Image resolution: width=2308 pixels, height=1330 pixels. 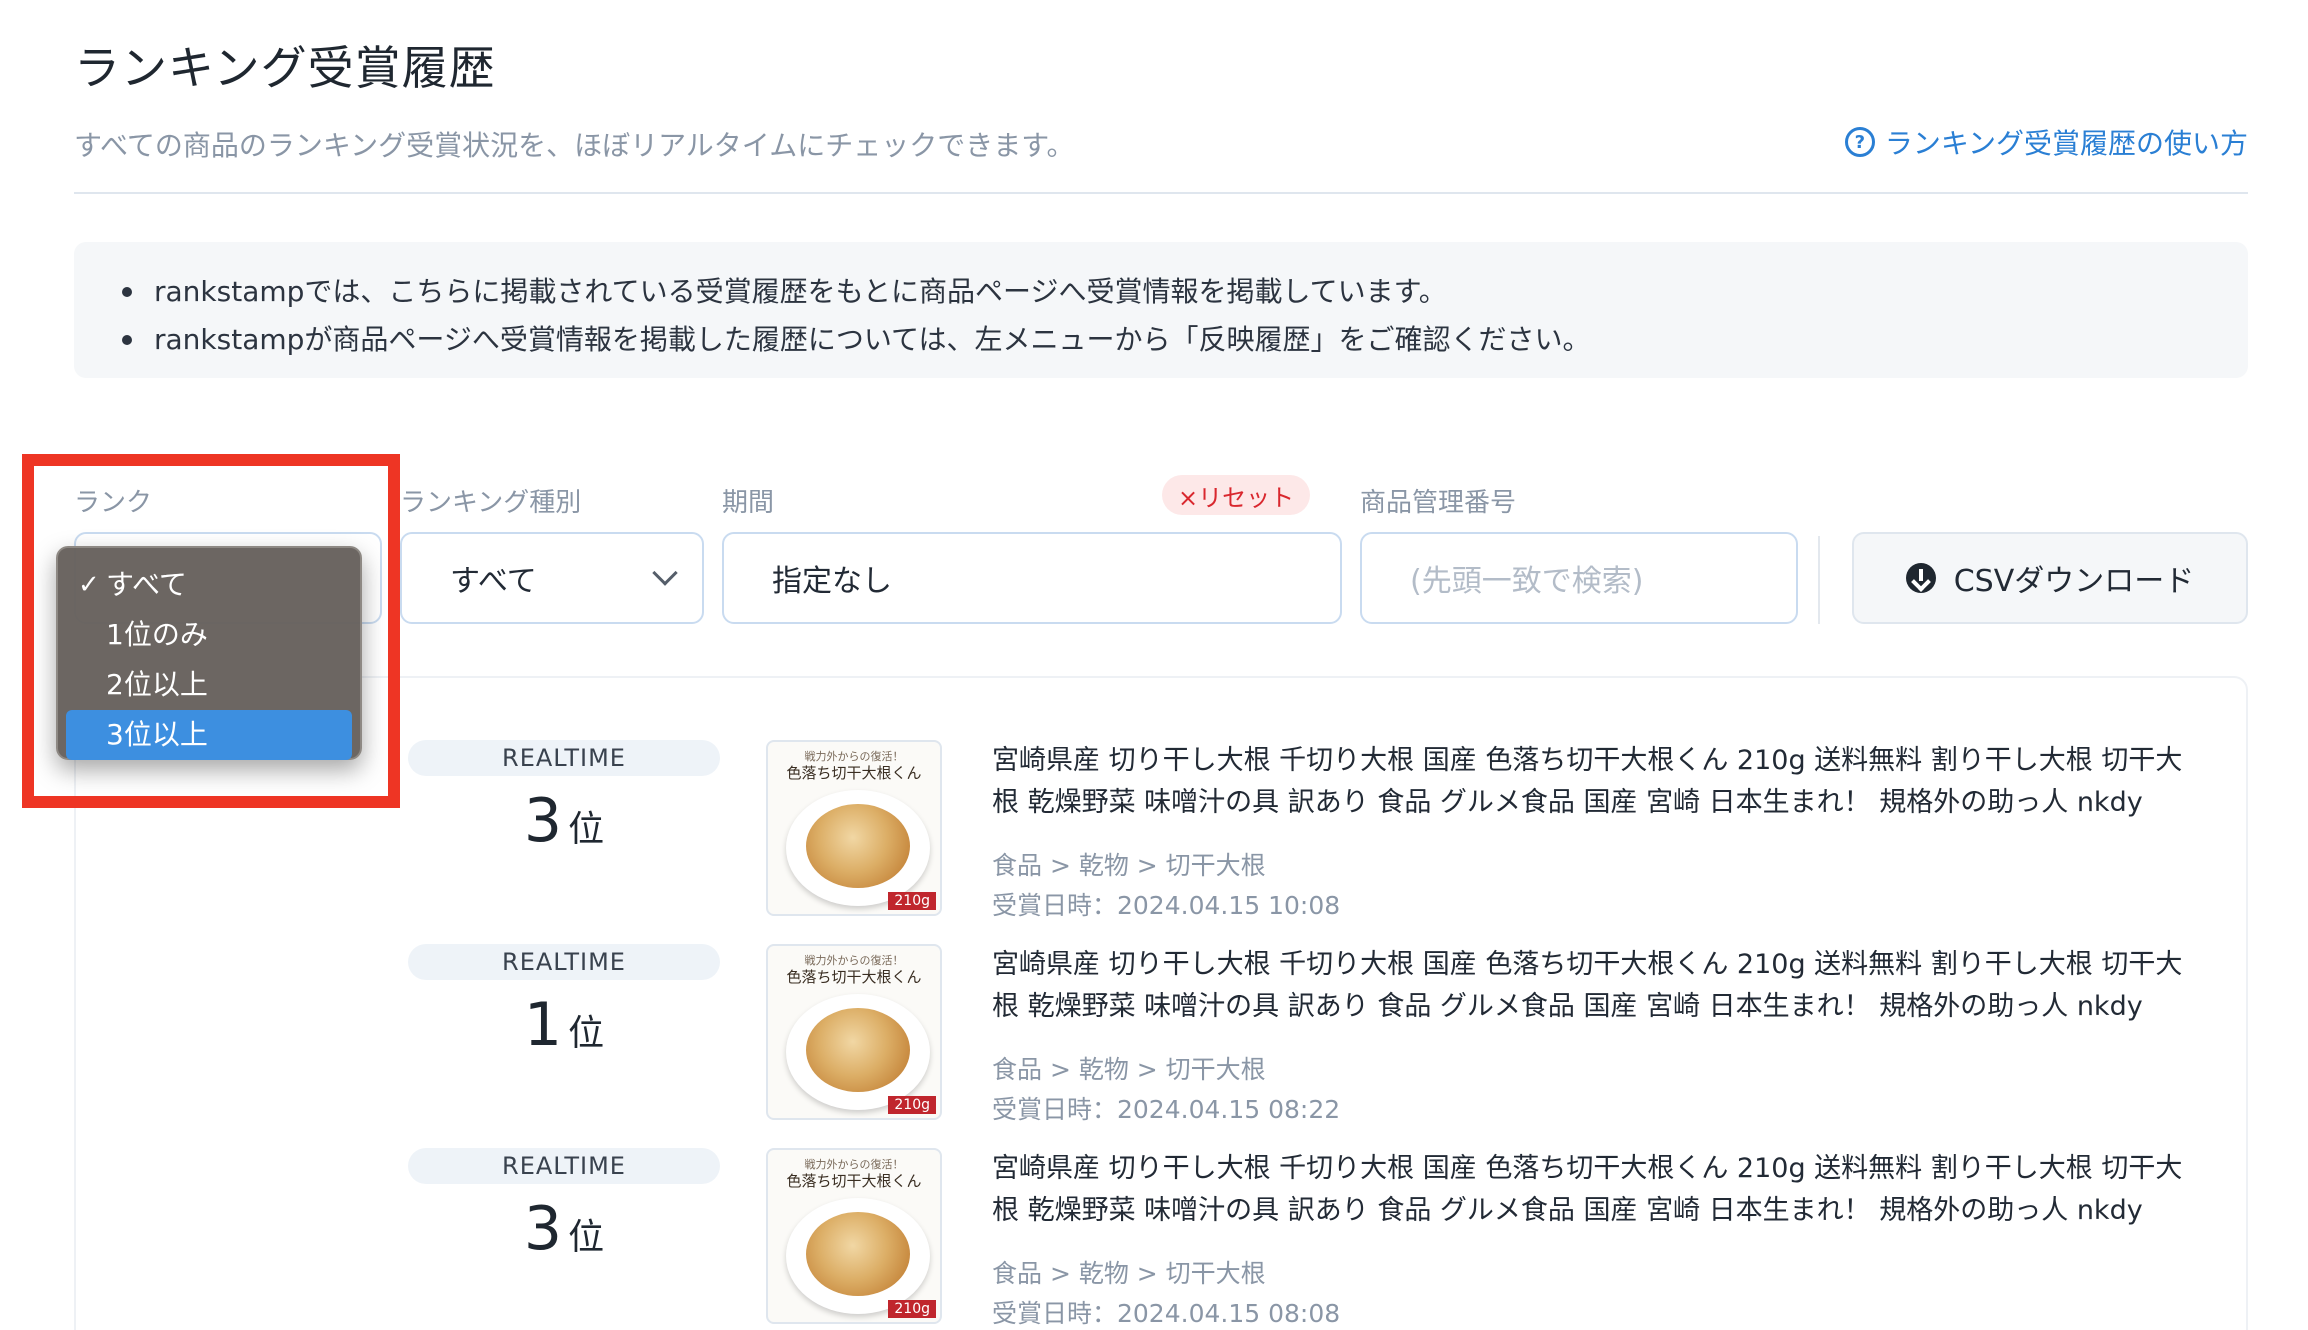 I want to click on csv-download-button: CSVダウンロード, so click(x=2050, y=578).